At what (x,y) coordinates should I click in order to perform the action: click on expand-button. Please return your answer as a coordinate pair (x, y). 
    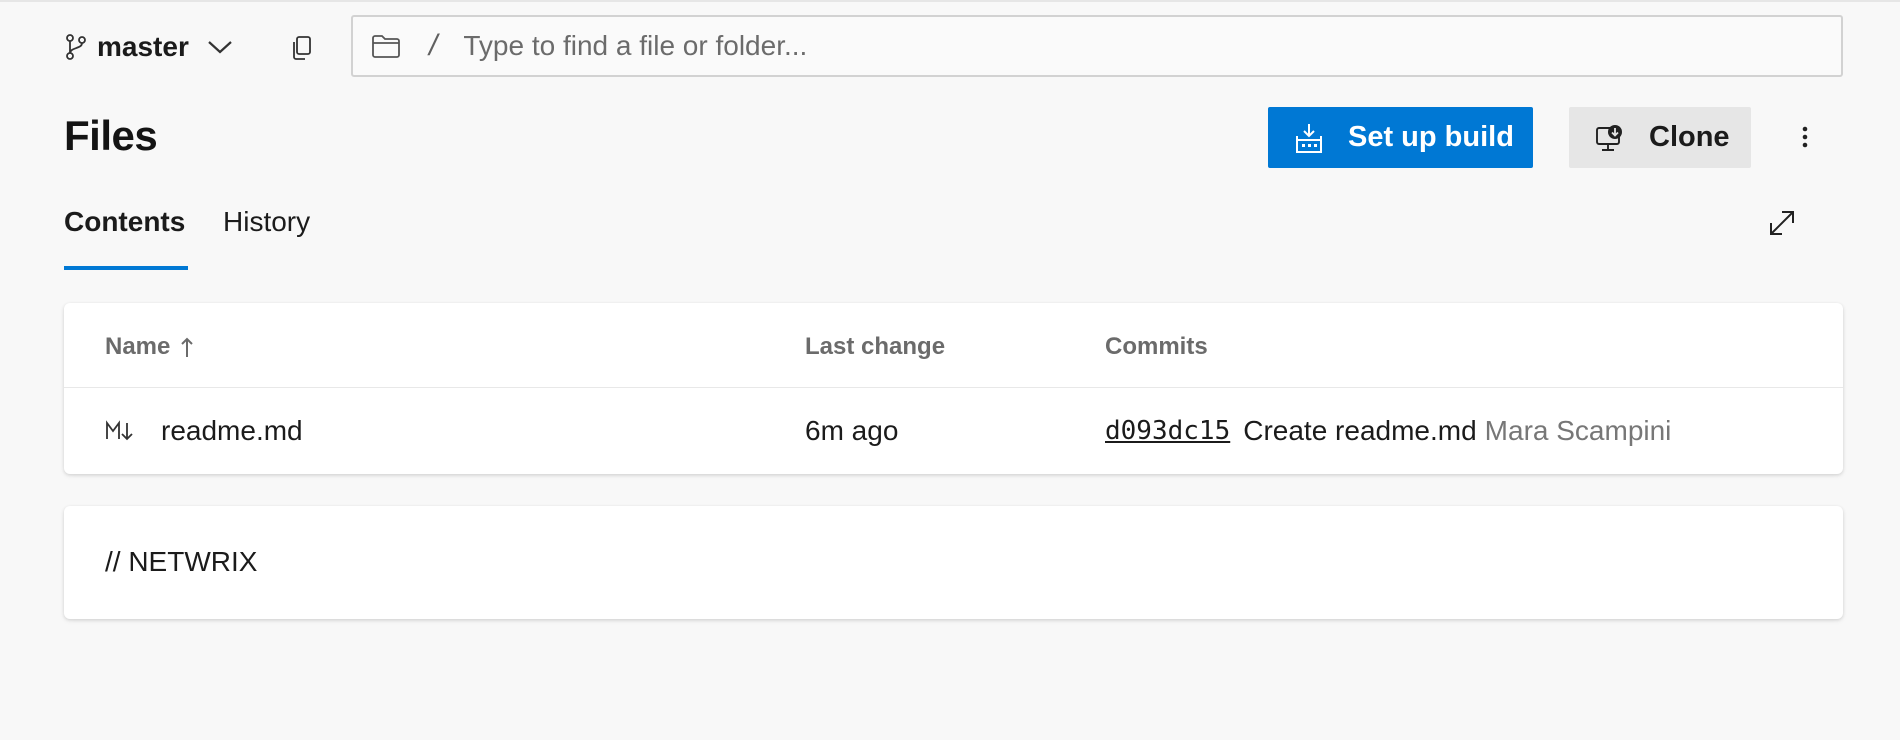
    Looking at the image, I should click on (1782, 223).